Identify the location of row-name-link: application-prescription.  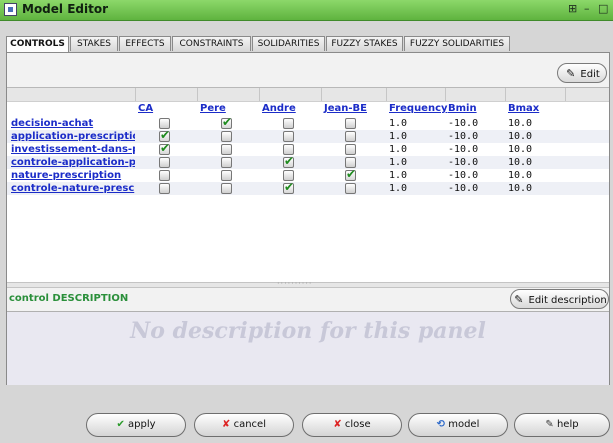
(73, 136).